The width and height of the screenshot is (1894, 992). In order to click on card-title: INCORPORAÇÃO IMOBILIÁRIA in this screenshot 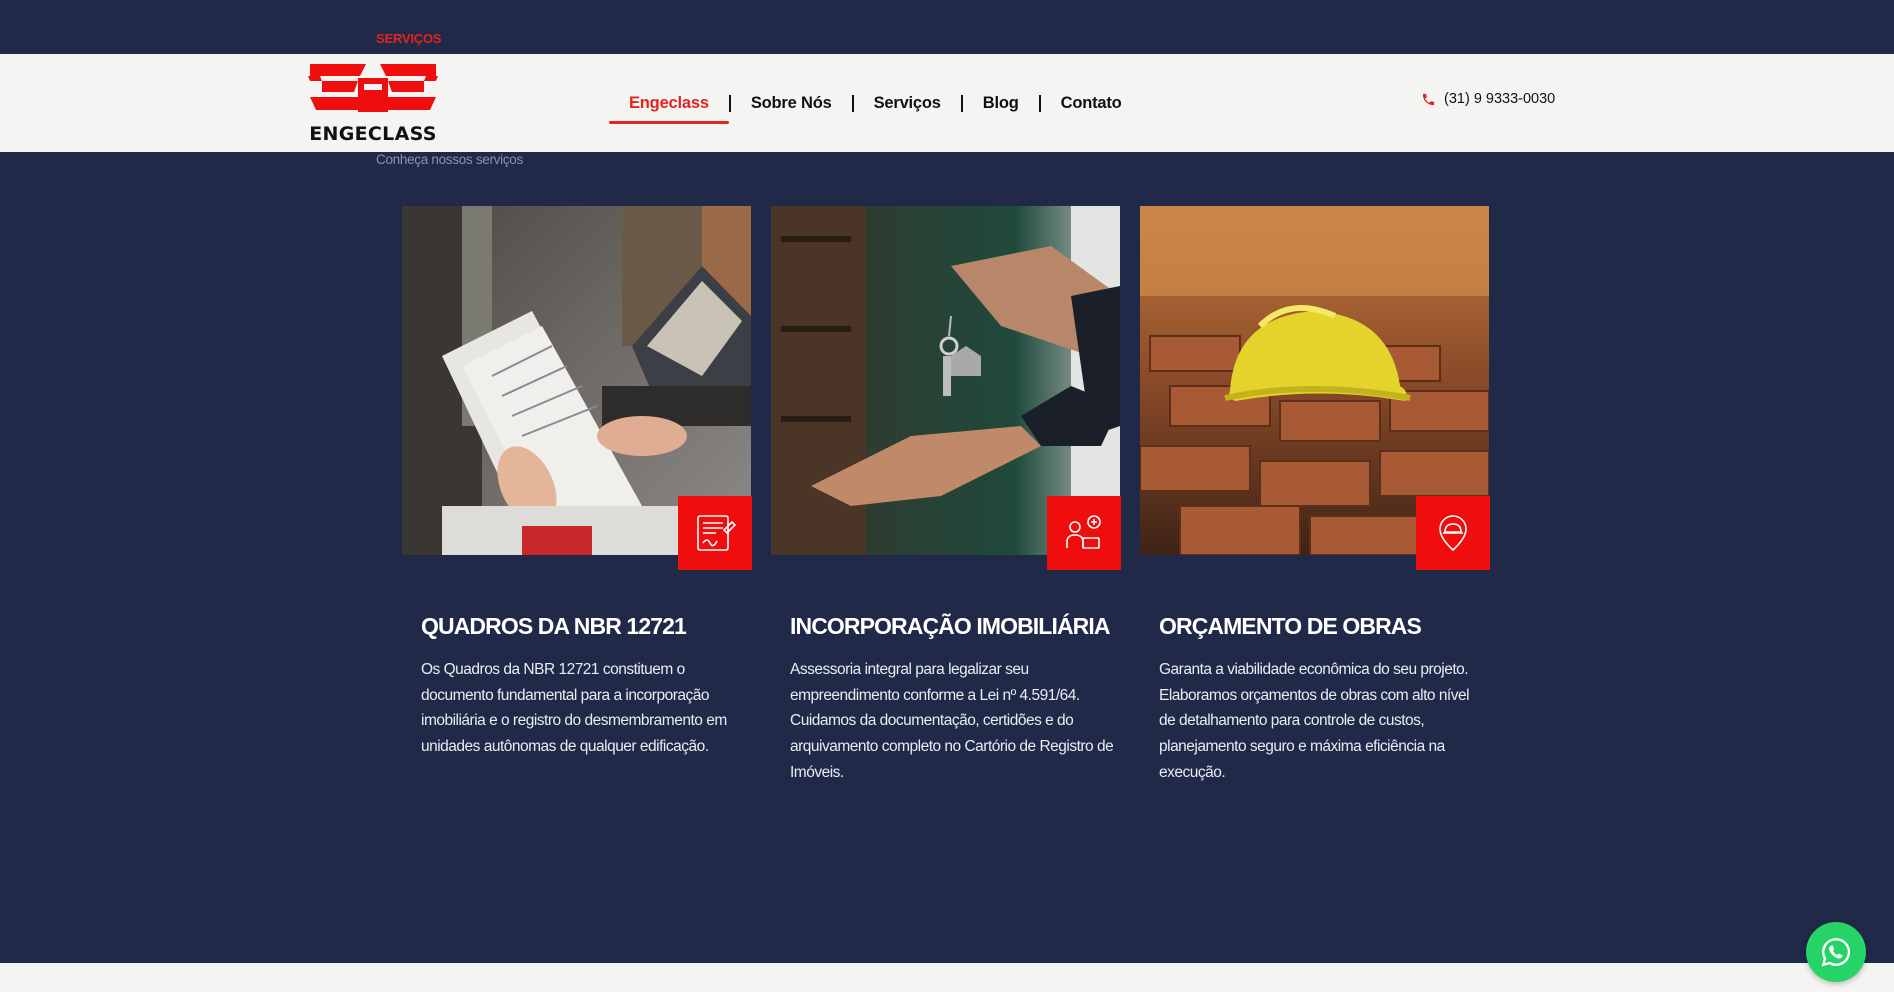, I will do `click(950, 626)`.